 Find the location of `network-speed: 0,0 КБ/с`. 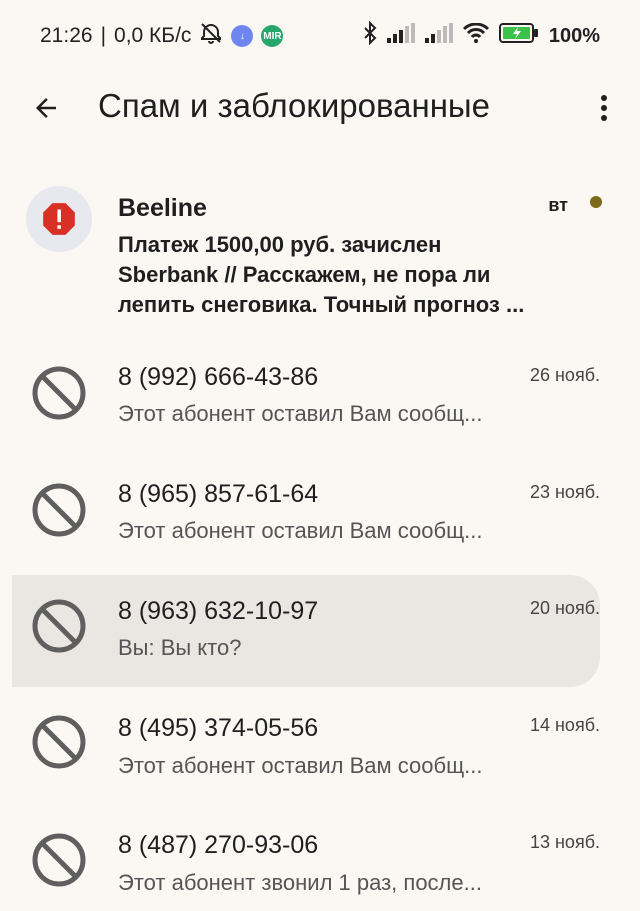

network-speed: 0,0 КБ/с is located at coordinates (153, 35).